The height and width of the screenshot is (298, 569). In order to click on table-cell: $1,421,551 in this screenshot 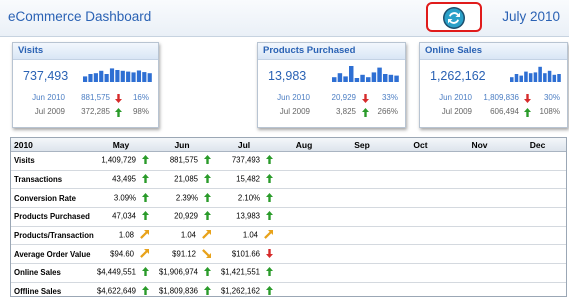, I will do `click(244, 273)`.